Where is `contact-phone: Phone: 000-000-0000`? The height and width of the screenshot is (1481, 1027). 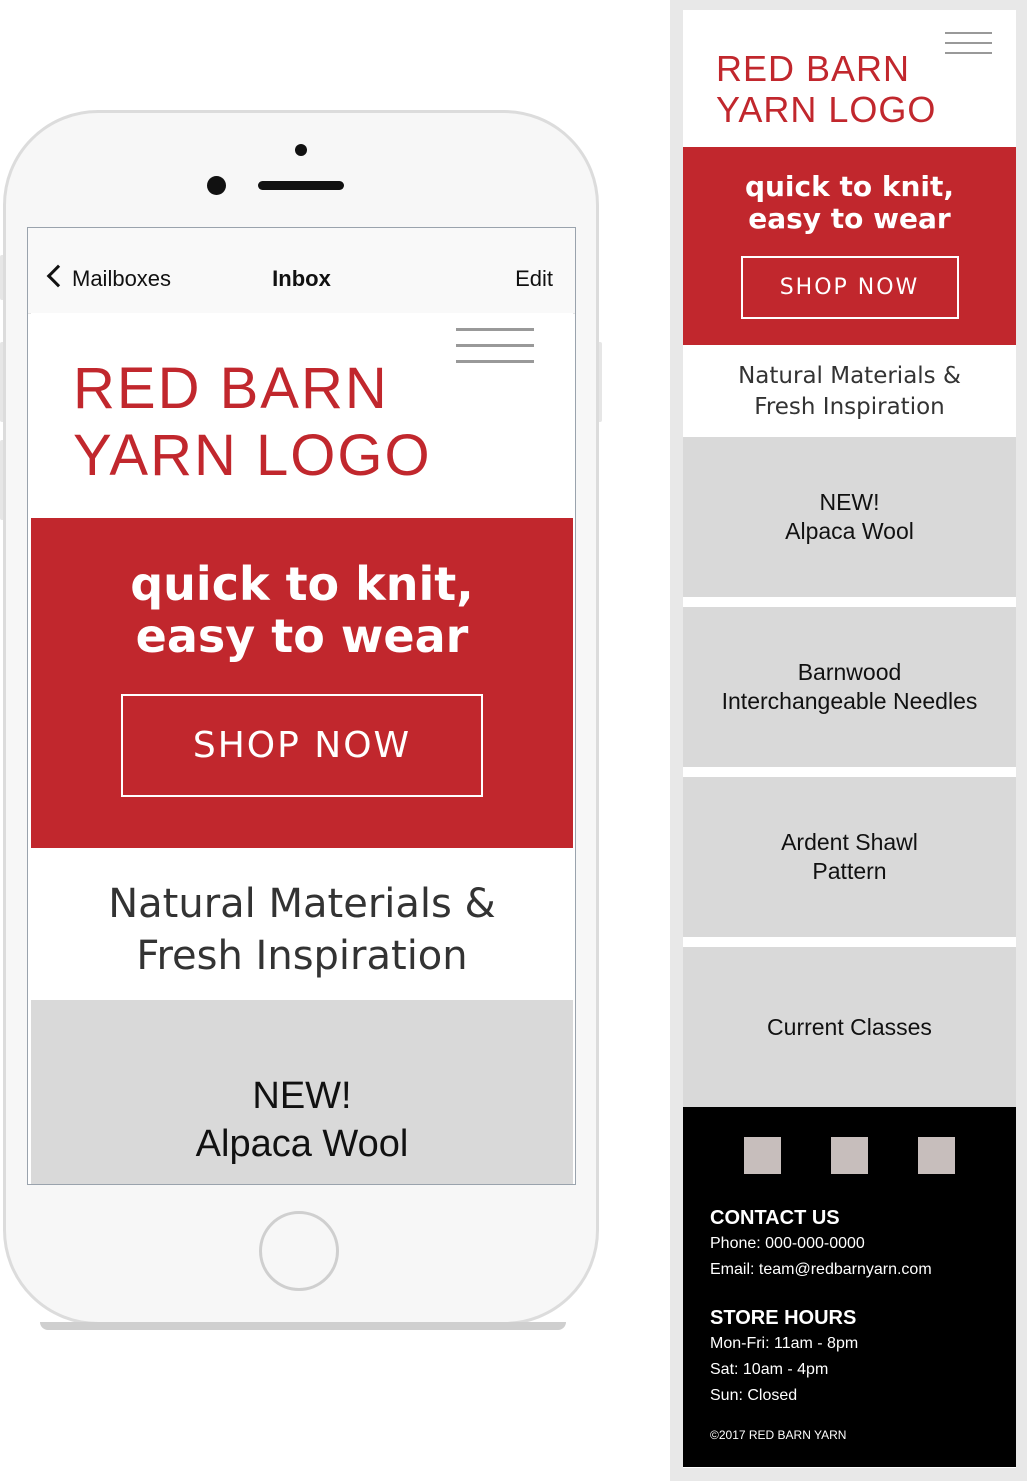
contact-phone: Phone: 000-000-0000 is located at coordinates (821, 1244).